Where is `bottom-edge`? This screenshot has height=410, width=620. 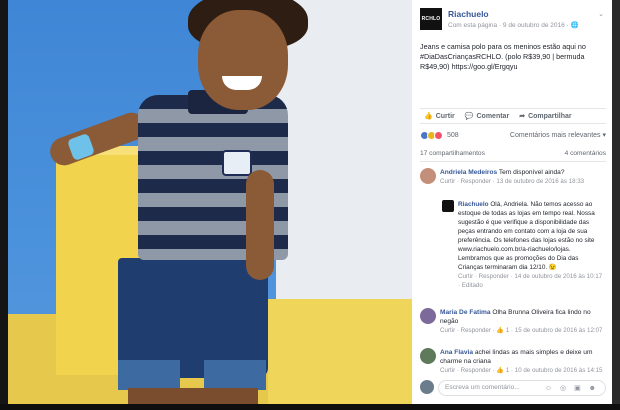 bottom-edge is located at coordinates (310, 407).